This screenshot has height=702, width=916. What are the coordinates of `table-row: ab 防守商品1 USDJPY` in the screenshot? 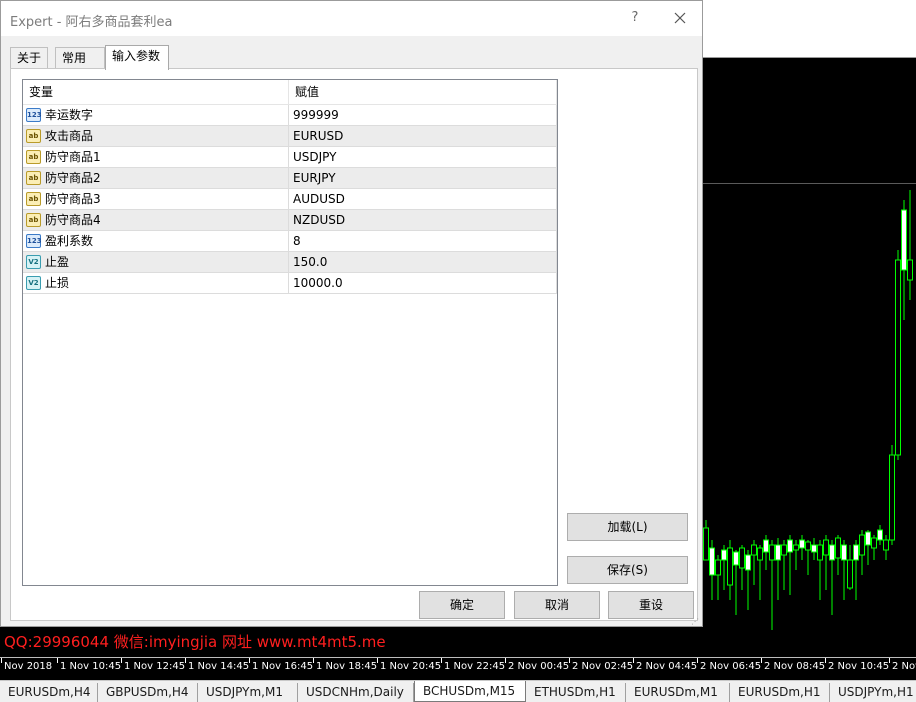 It's located at (290, 157).